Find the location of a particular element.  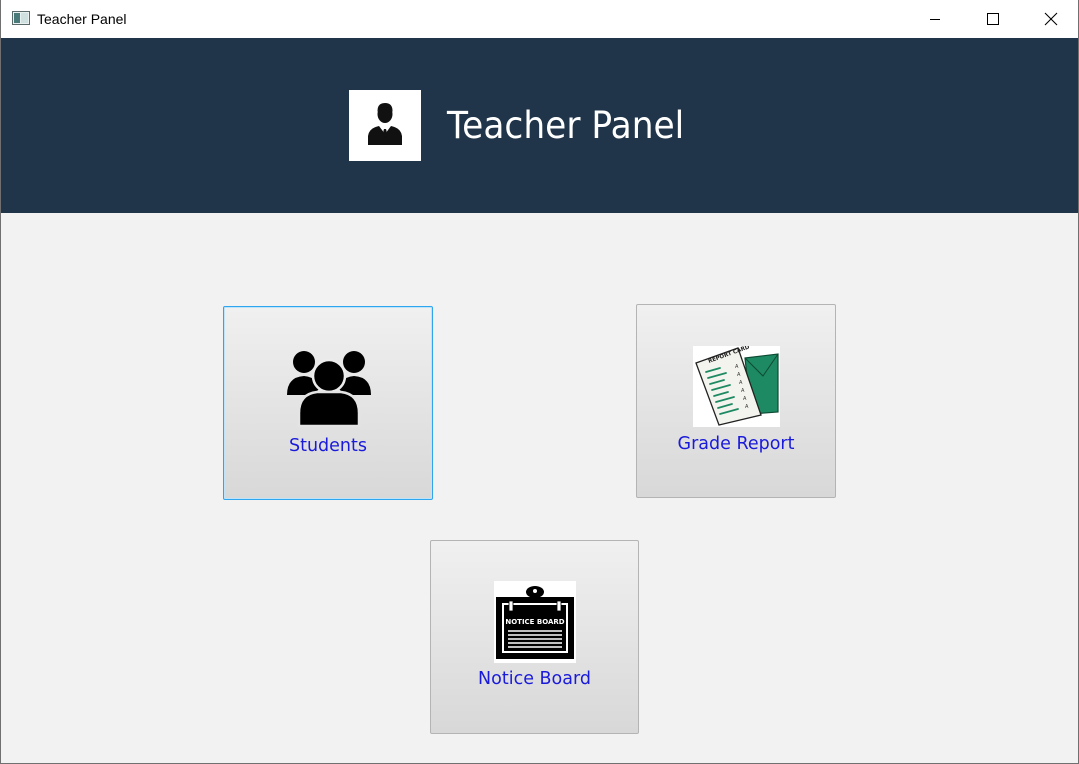

close-icon is located at coordinates (1051, 19).